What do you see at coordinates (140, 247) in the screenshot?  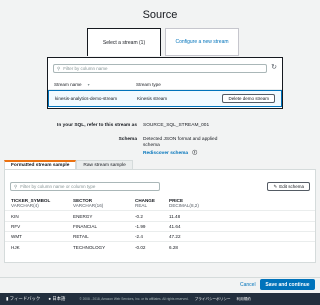 I see `change-cell: -0.02` at bounding box center [140, 247].